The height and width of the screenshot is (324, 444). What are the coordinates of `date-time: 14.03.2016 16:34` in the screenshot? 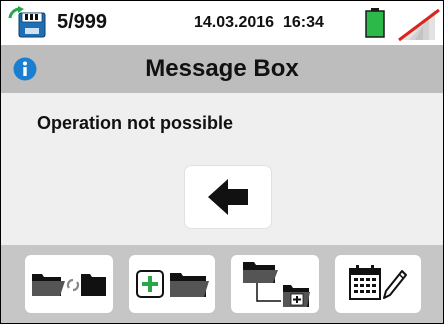 It's located at (259, 23).